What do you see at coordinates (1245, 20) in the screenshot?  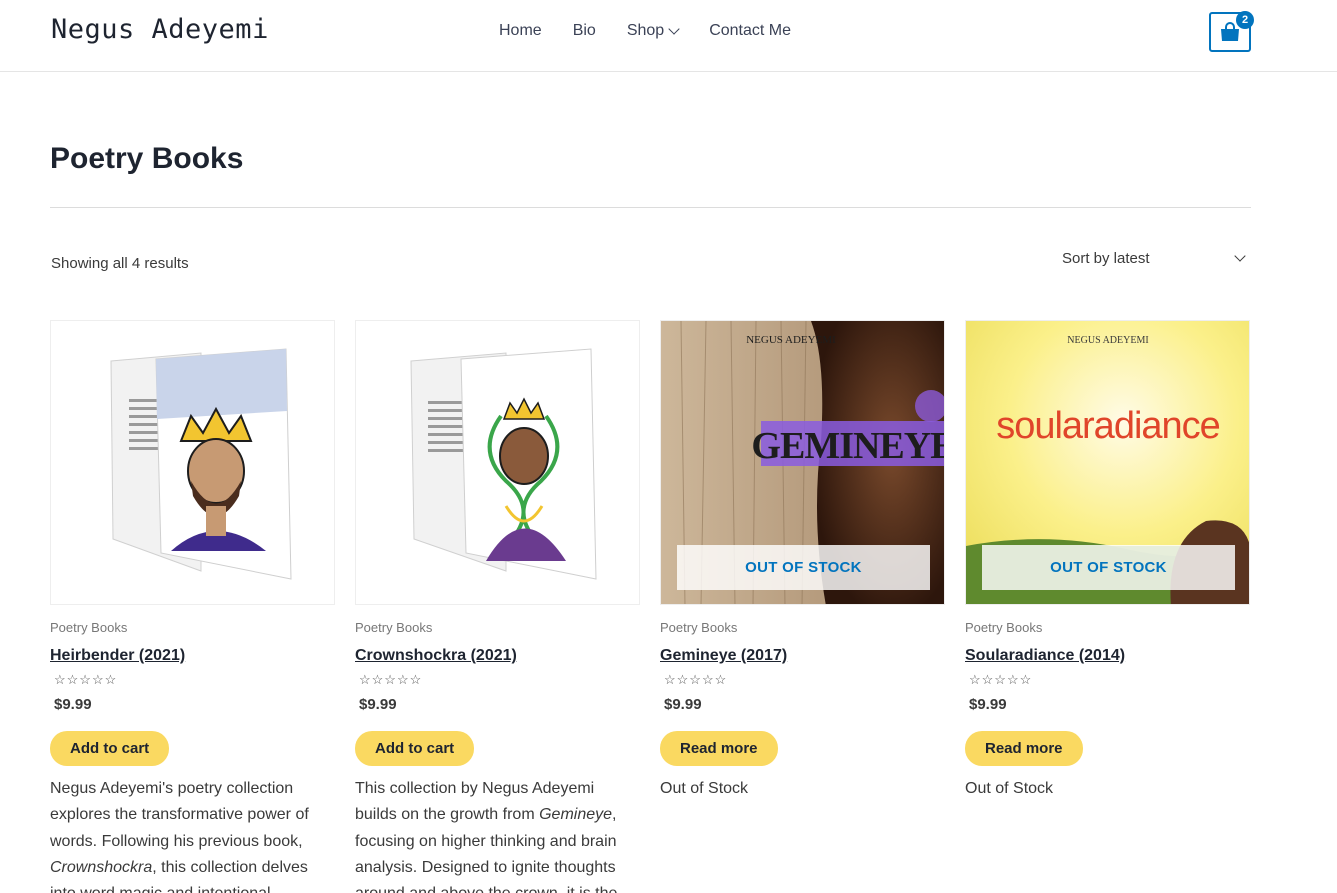 I see `cart-count-badge: 2` at bounding box center [1245, 20].